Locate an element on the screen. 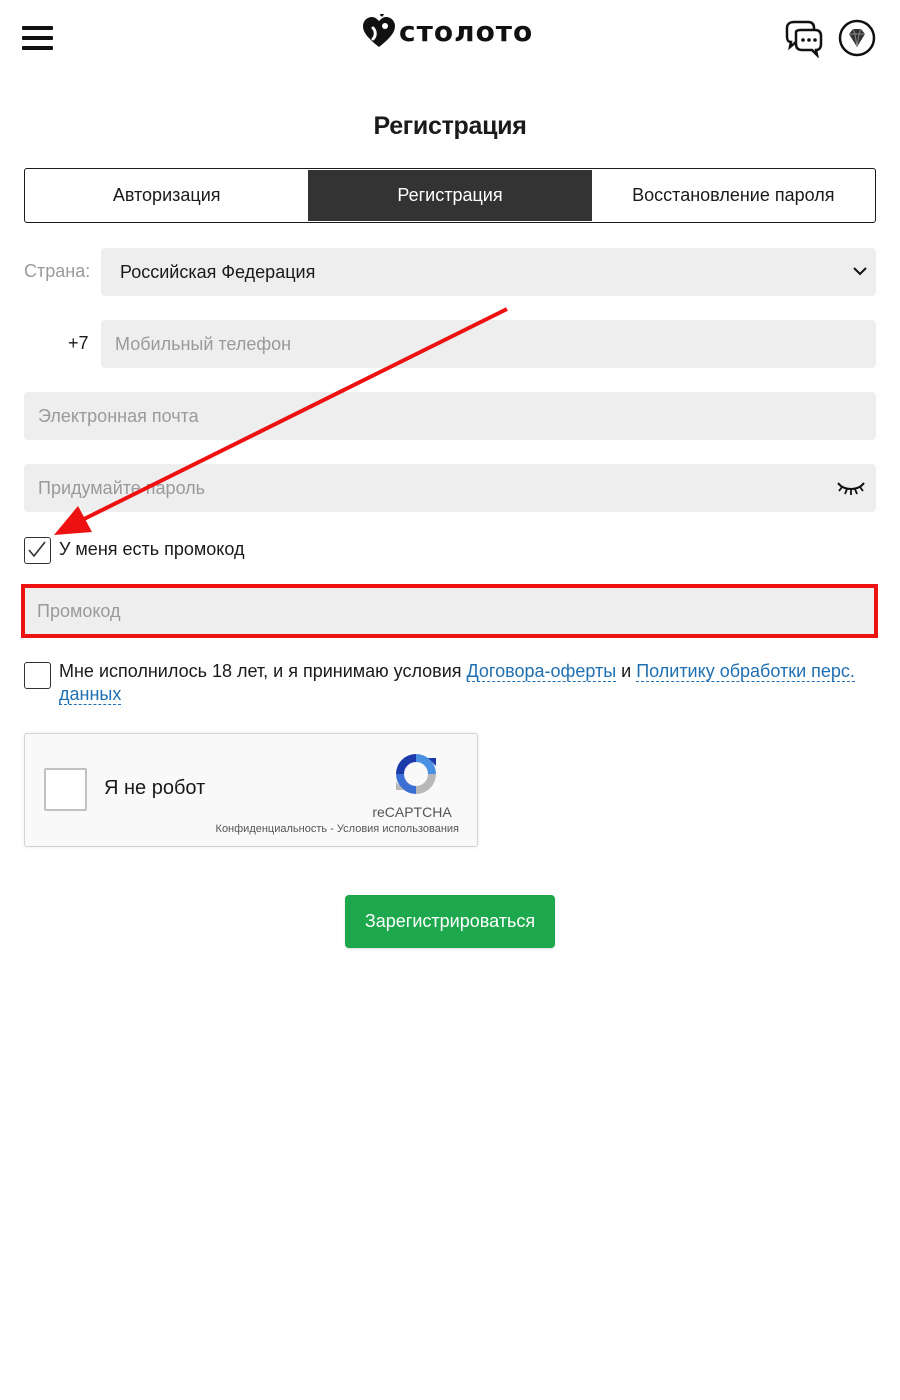 The image size is (900, 1400). country-select: Российская Федерация is located at coordinates (488, 272).